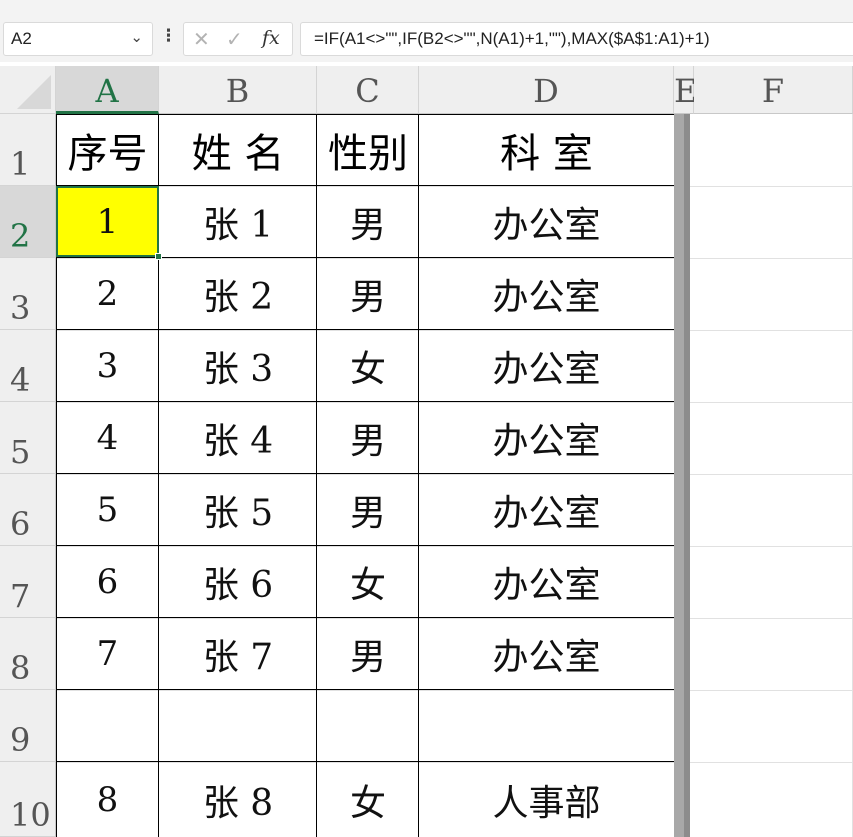 The height and width of the screenshot is (837, 853). I want to click on header-dept: 科 室, so click(546, 150).